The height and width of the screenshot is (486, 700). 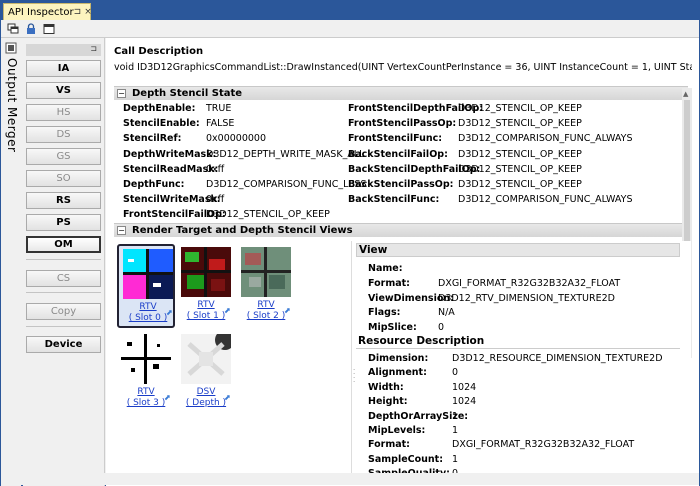 I want to click on field-key: BackStencilFunc:, so click(x=394, y=200).